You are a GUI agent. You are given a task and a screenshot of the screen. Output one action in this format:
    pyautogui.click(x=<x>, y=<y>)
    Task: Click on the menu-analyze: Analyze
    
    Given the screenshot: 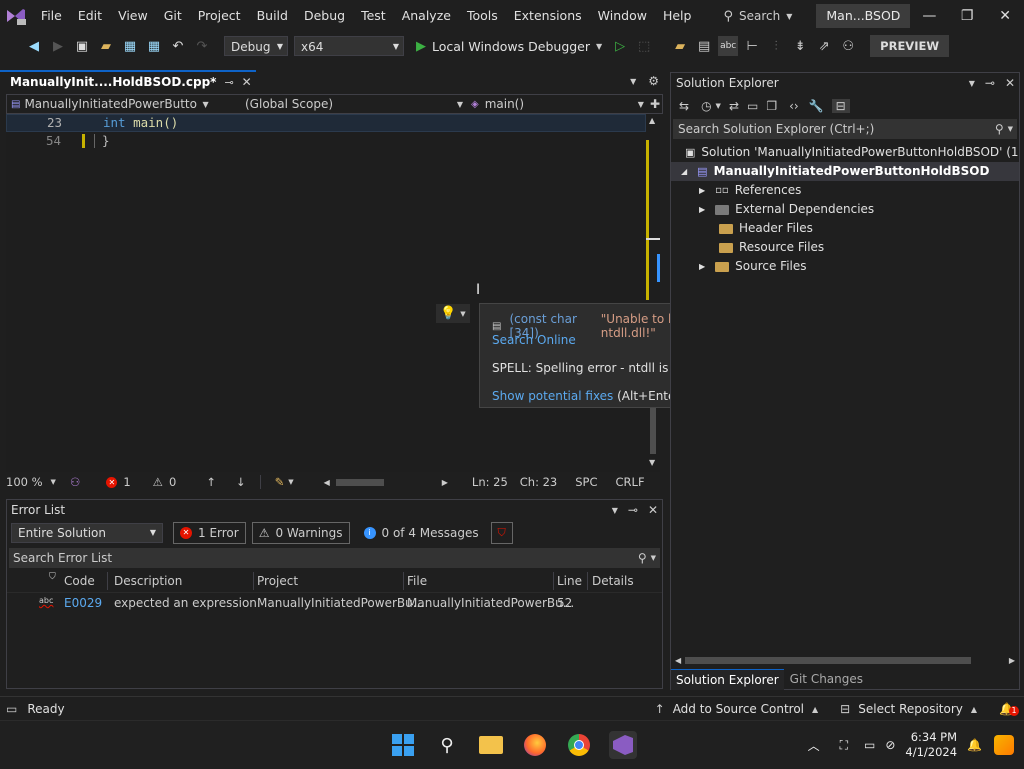 What is the action you would take?
    pyautogui.click(x=426, y=16)
    